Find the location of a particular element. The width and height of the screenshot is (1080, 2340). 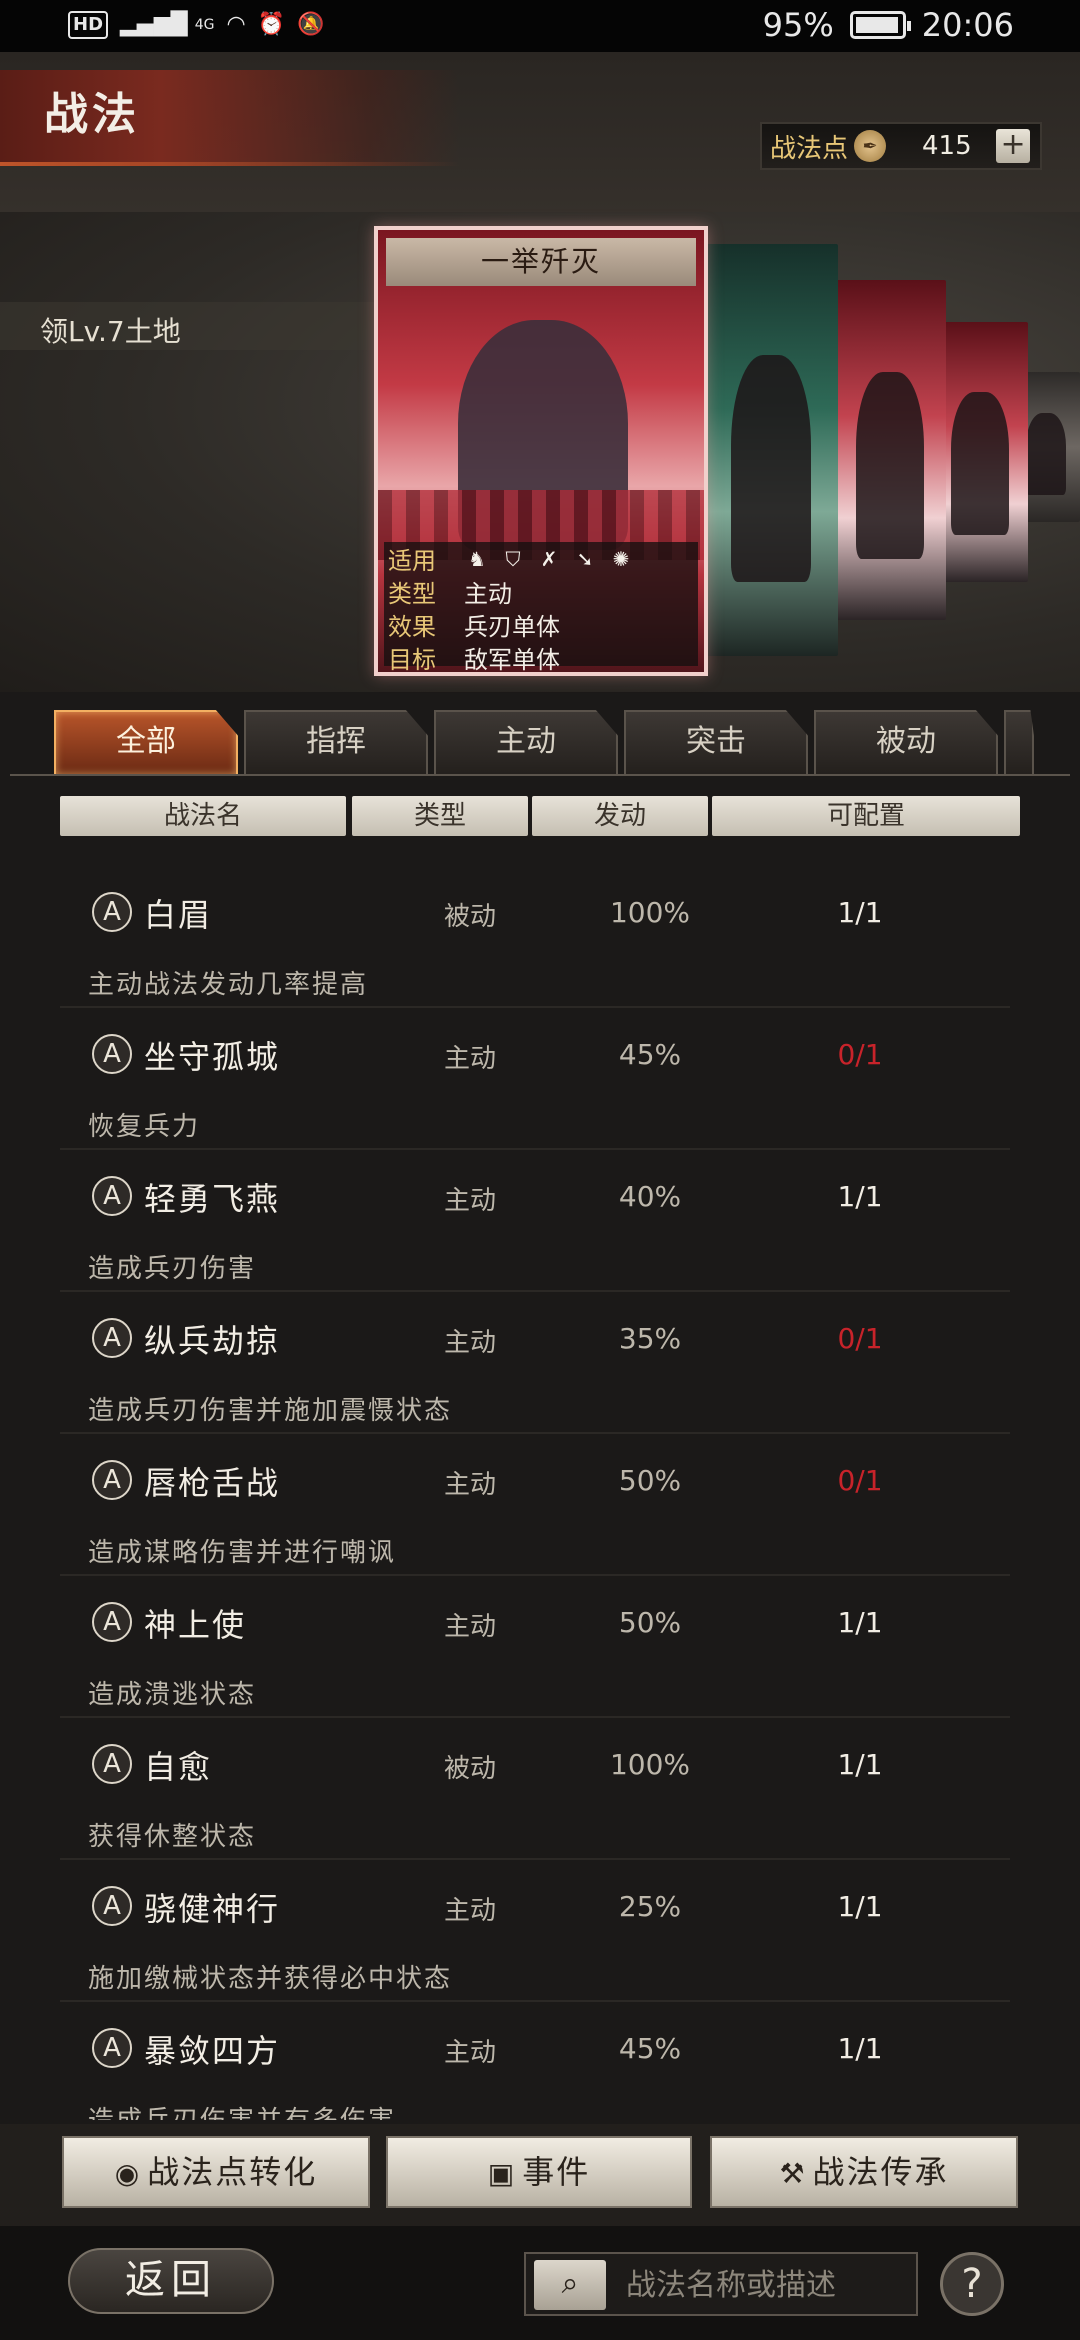

featured-card-name: 一举歼灭 is located at coordinates (541, 262).